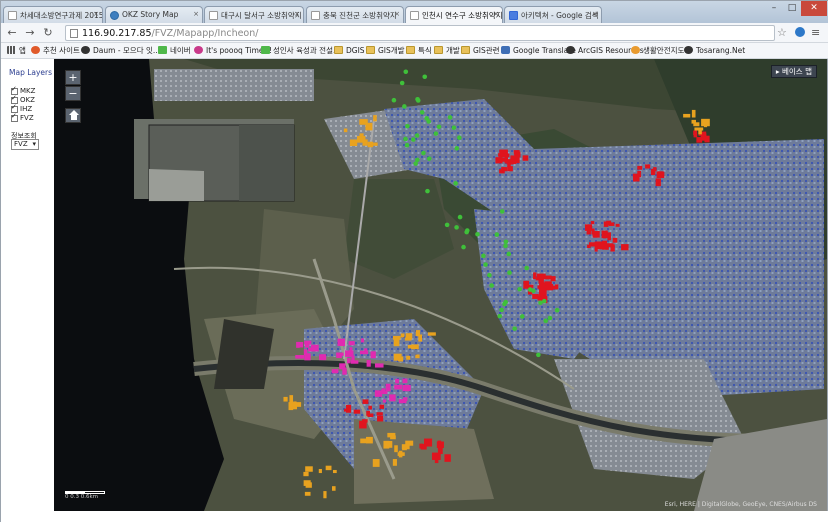 The image size is (828, 522). Describe the element at coordinates (55, 51) in the screenshot. I see `bookmark-item: 추천 사이트` at that location.